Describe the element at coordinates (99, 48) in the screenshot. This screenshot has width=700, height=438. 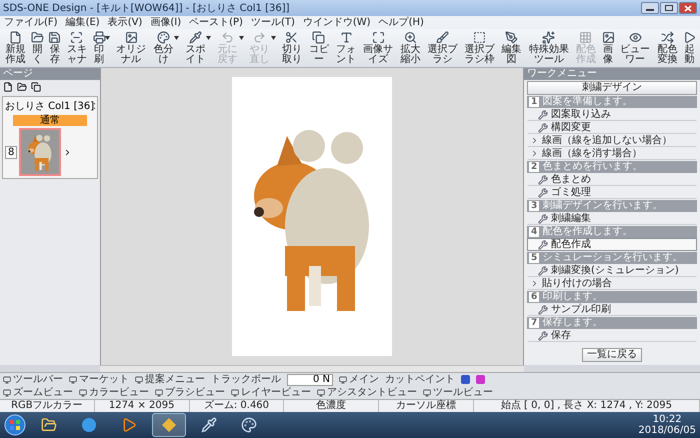
I see `toolbar-button: 印刷` at that location.